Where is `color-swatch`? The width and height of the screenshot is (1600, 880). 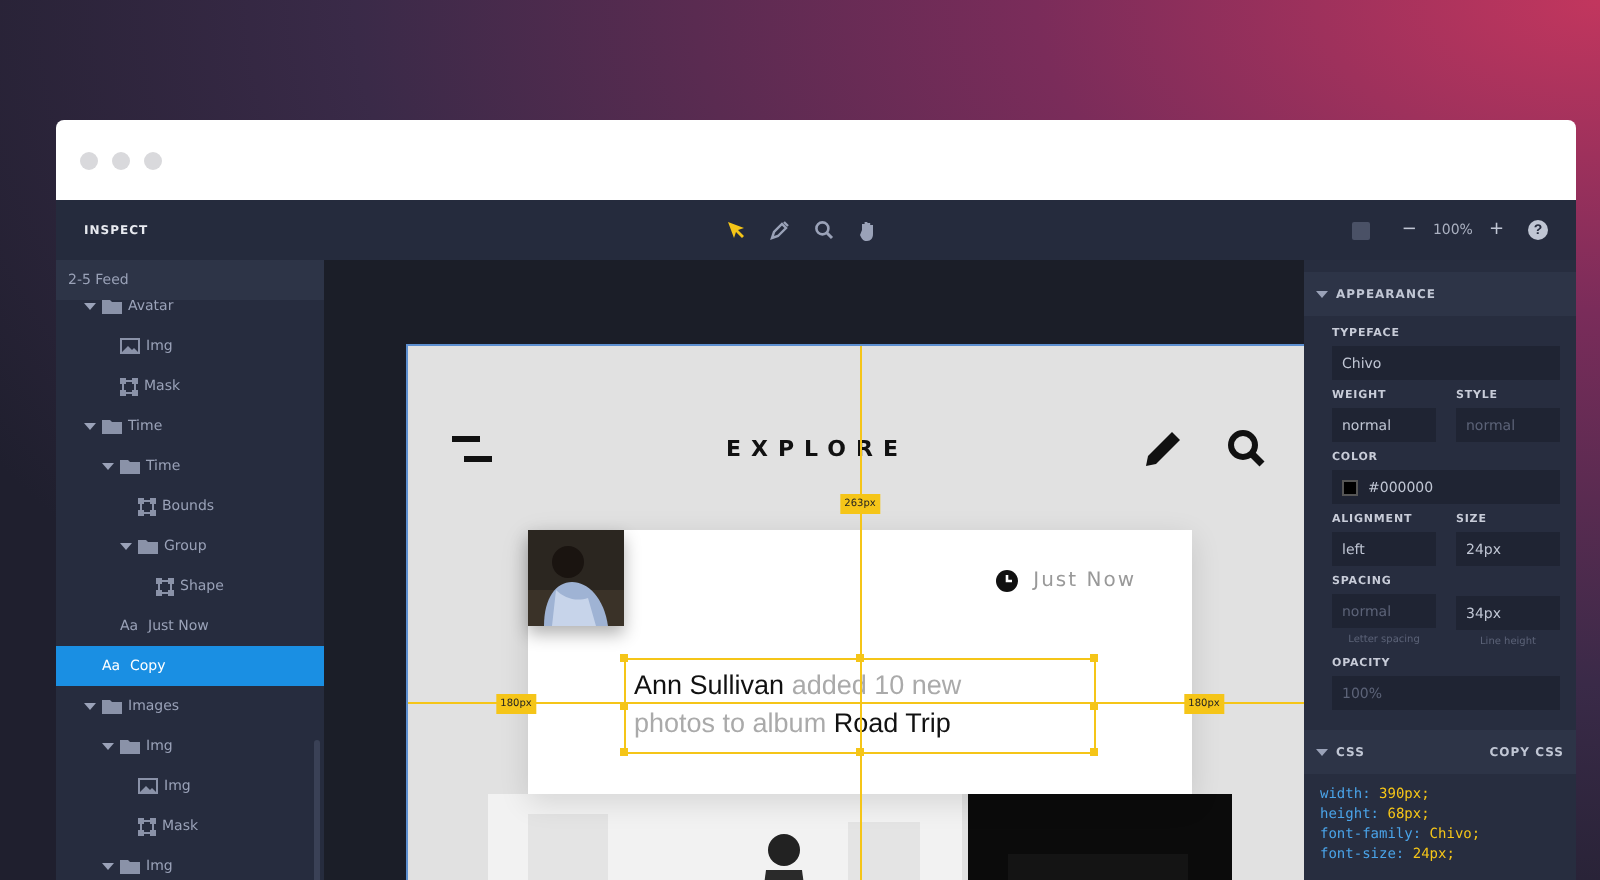 color-swatch is located at coordinates (1350, 487).